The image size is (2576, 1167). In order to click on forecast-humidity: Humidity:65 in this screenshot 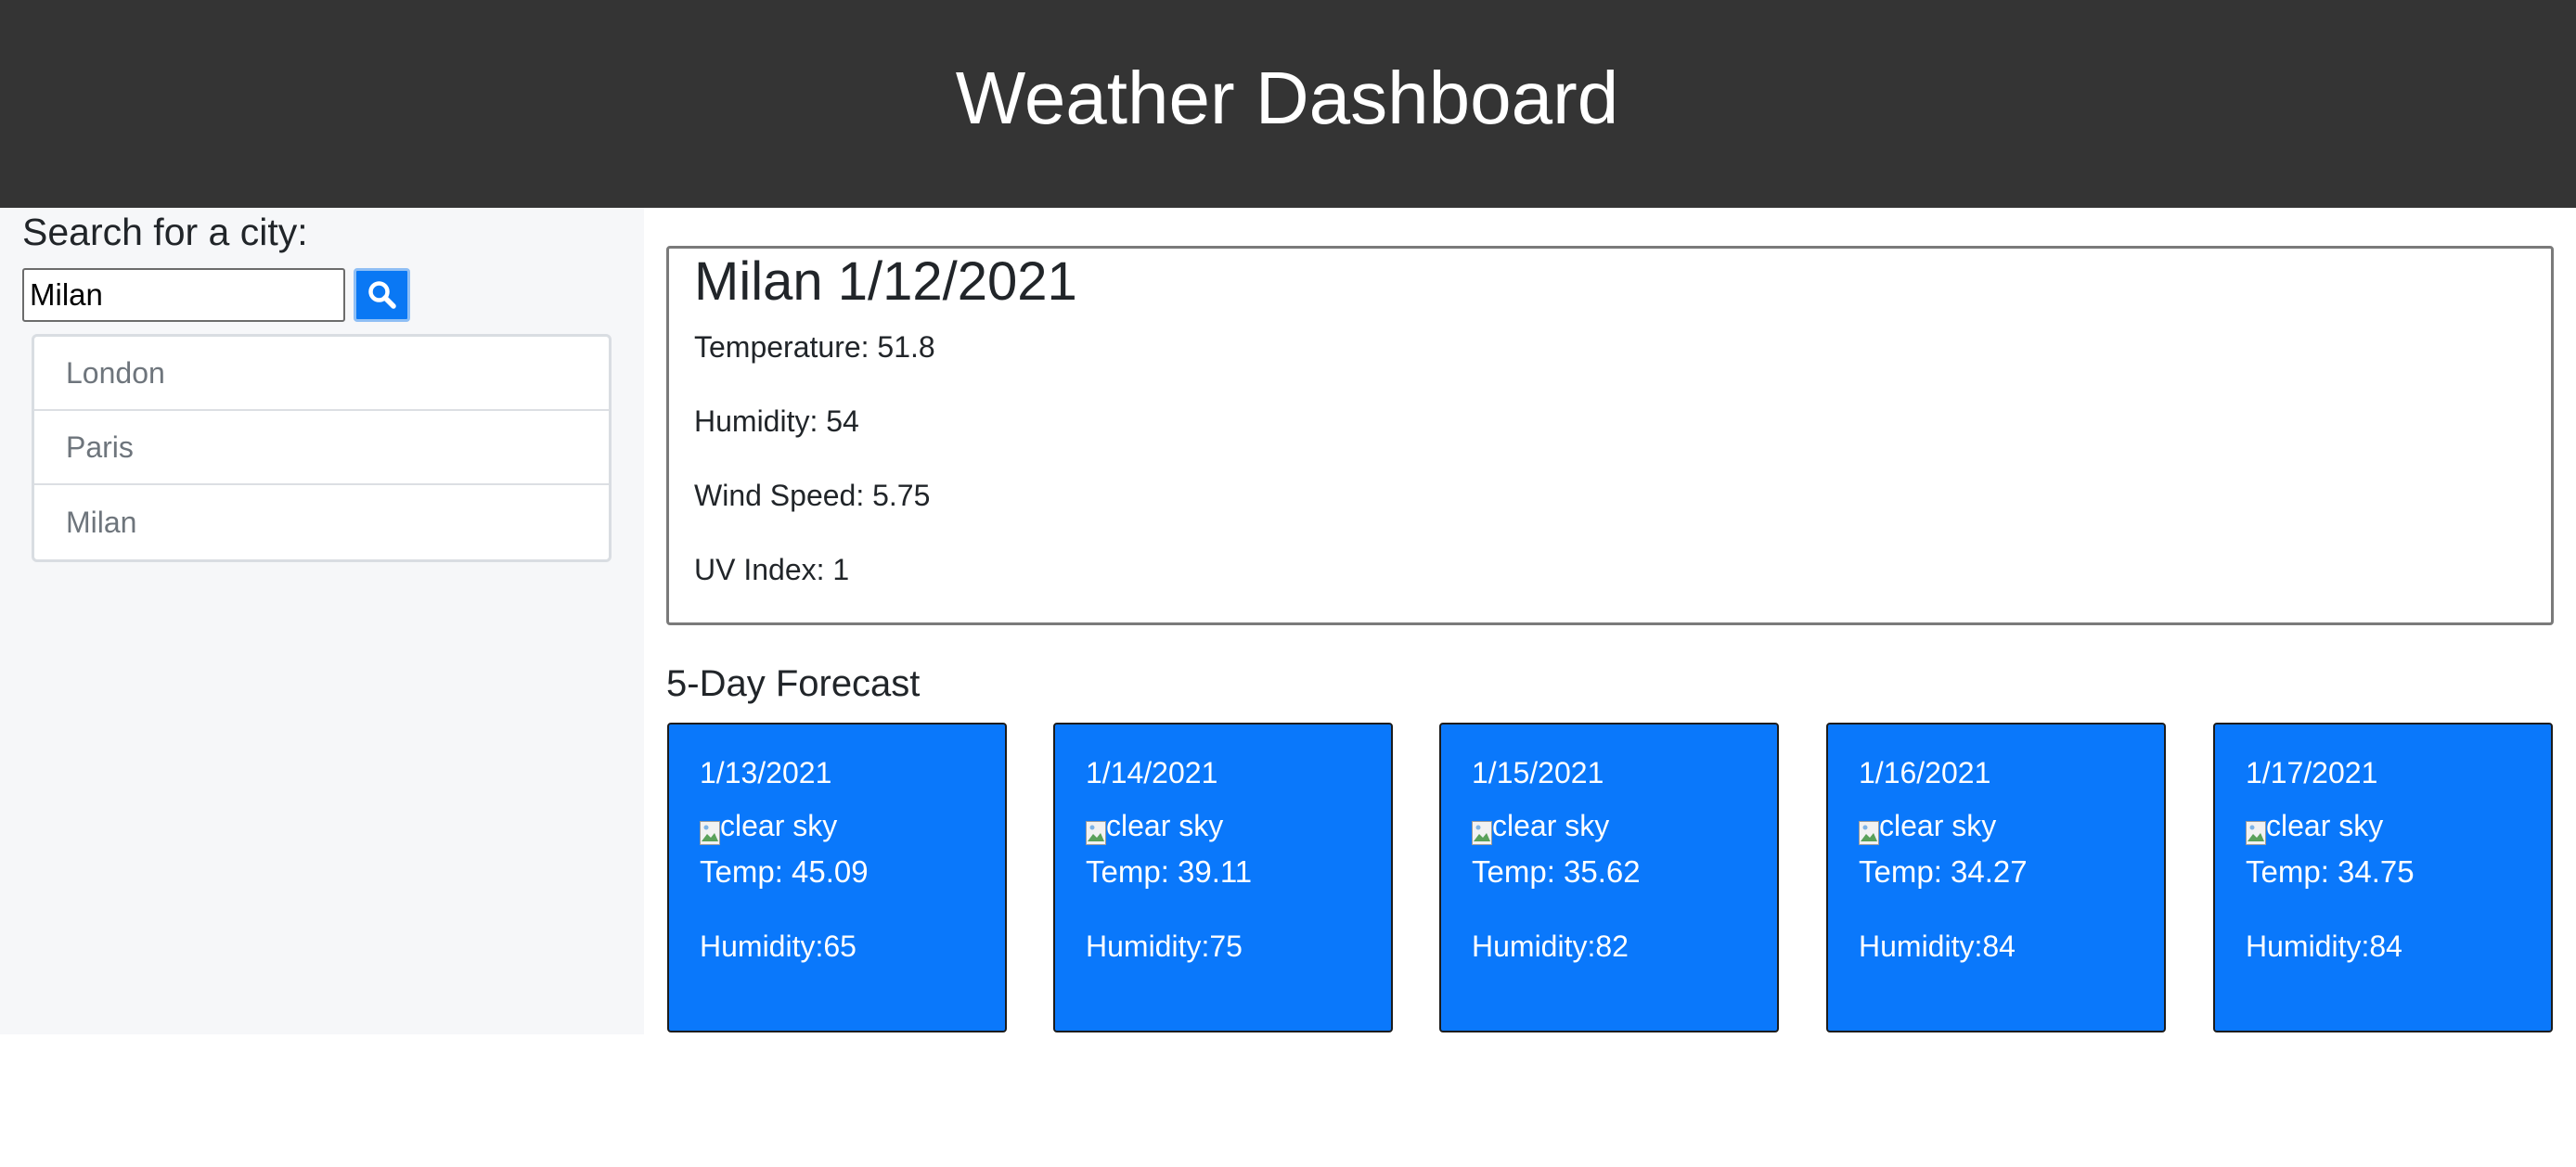, I will do `click(778, 946)`.